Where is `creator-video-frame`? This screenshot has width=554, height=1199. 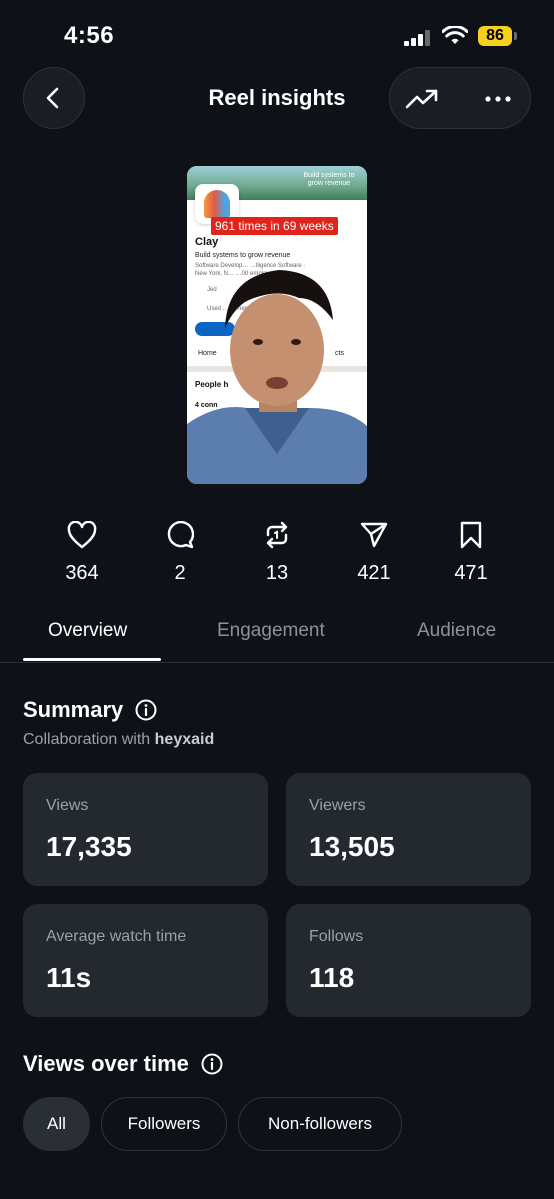 creator-video-frame is located at coordinates (277, 377).